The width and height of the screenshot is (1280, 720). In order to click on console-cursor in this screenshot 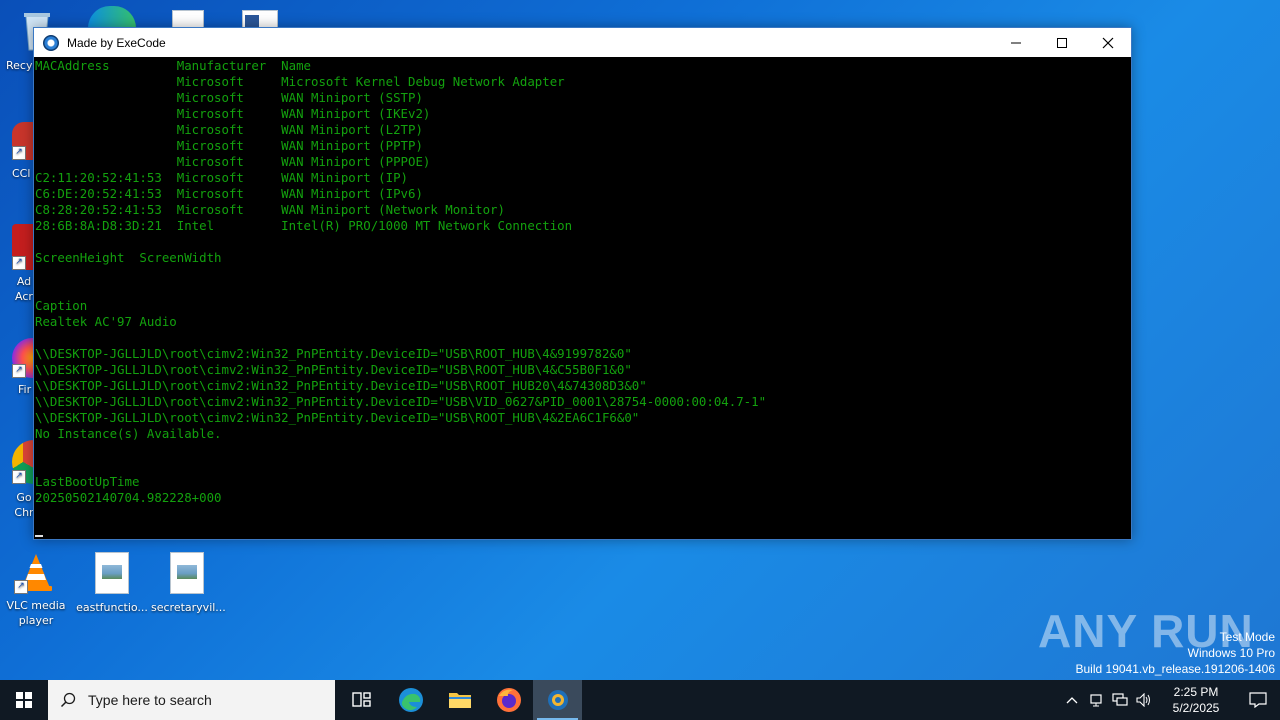, I will do `click(39, 536)`.